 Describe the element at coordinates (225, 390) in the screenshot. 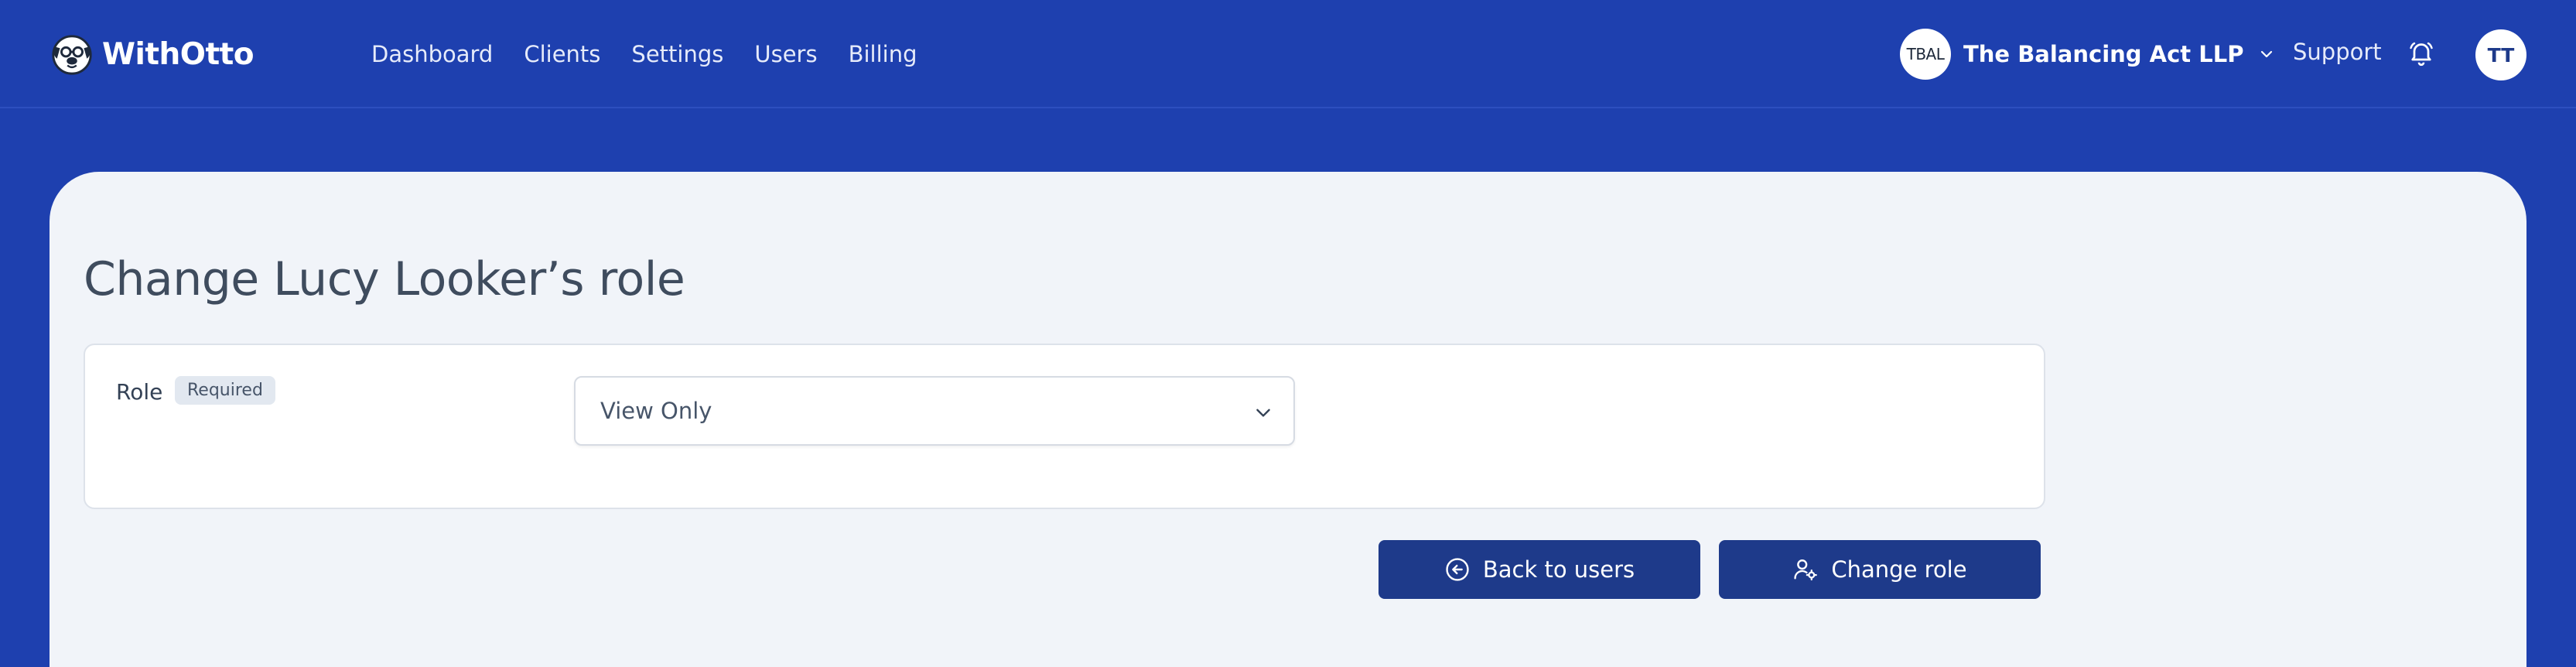

I see `required-badge: Required` at that location.